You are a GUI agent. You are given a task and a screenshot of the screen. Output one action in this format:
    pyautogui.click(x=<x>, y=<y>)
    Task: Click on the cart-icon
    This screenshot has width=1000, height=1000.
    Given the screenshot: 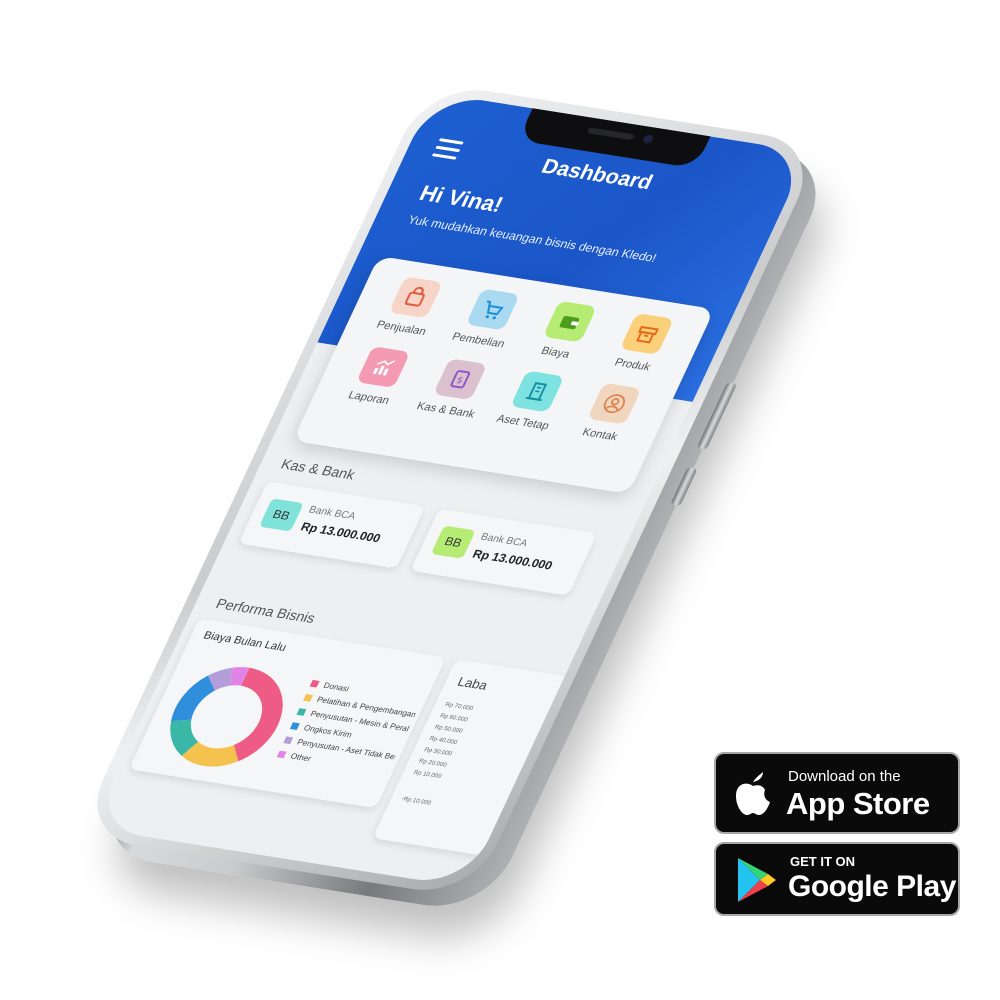 What is the action you would take?
    pyautogui.click(x=492, y=309)
    